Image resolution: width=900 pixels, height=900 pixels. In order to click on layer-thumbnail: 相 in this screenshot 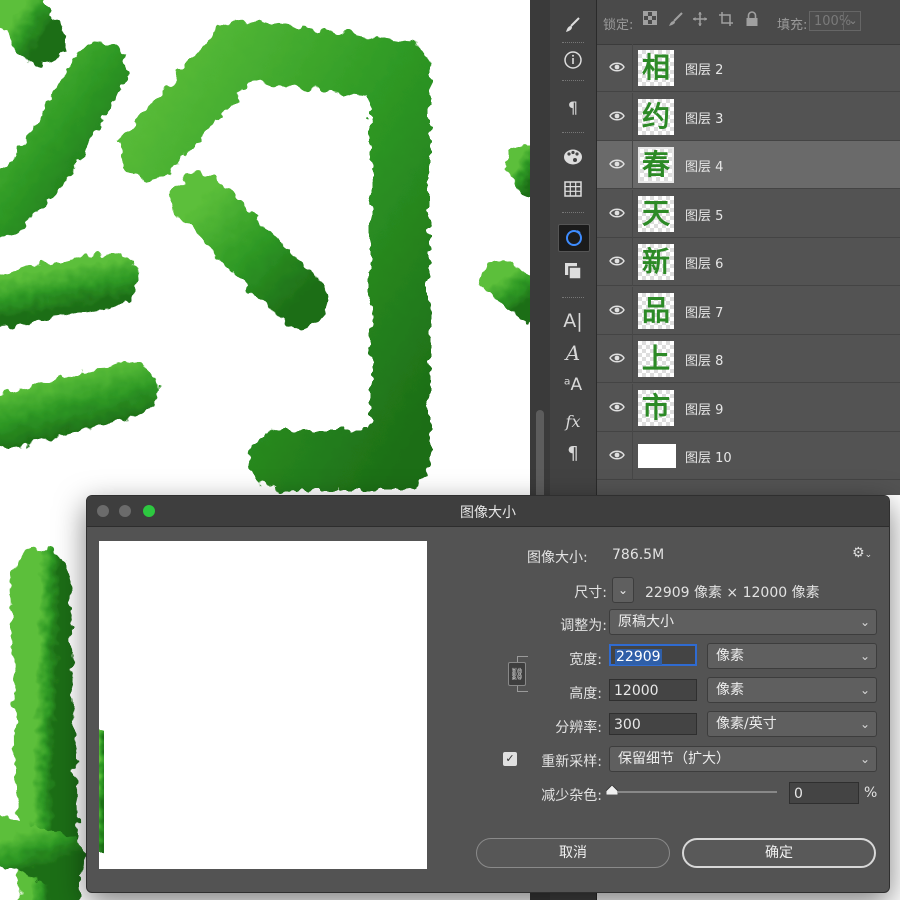, I will do `click(656, 68)`.